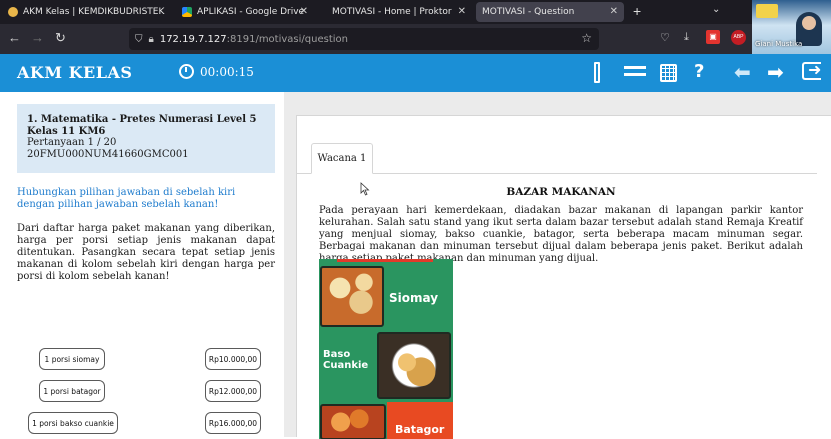 This screenshot has width=831, height=439. Describe the element at coordinates (809, 23) in the screenshot. I see `participant-face` at that location.